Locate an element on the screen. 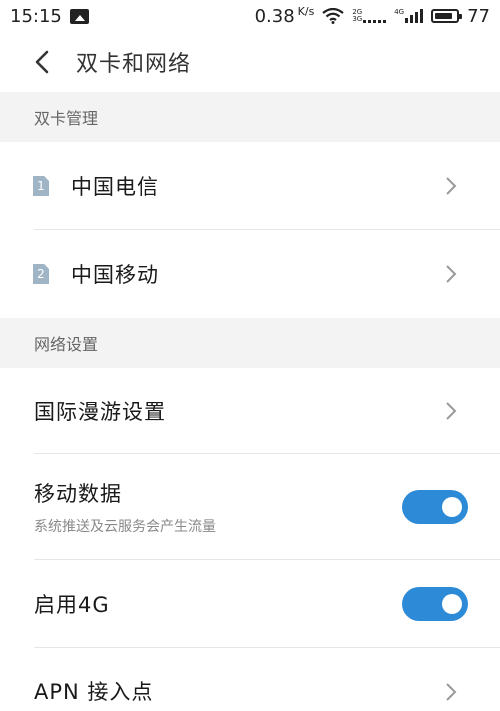  enable-4g-label: 启用4G is located at coordinates (72, 605).